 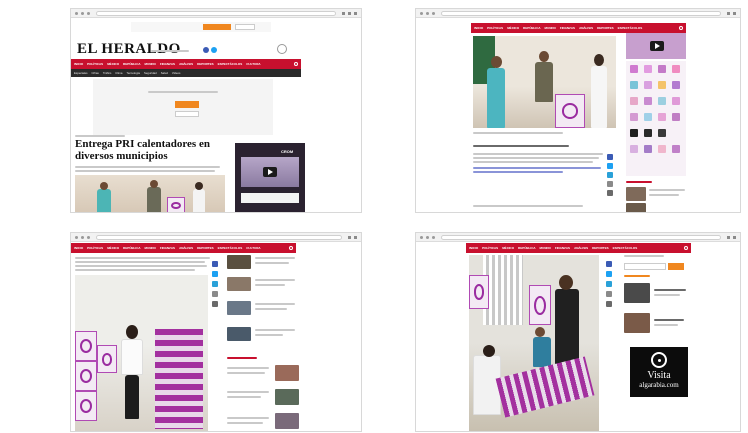 I want to click on video-ad: CROM, so click(x=270, y=177).